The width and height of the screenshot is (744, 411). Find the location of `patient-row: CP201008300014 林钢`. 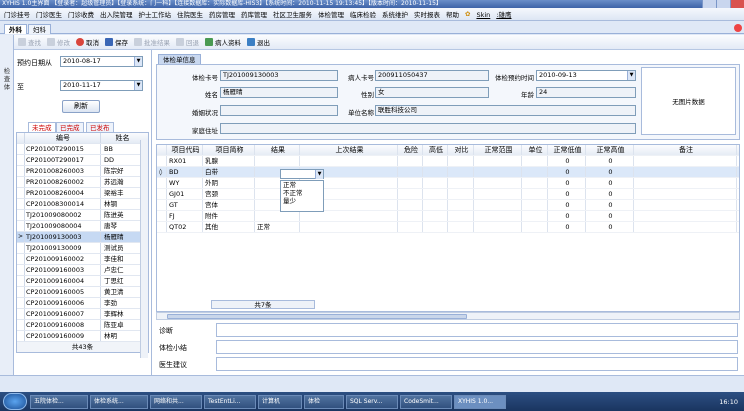

patient-row: CP201008300014 林钢 is located at coordinates (82, 204).